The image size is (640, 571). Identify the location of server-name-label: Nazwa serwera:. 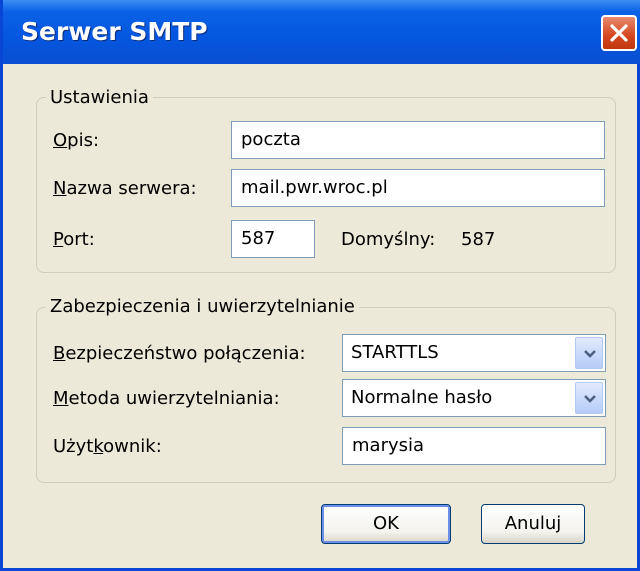
(125, 188).